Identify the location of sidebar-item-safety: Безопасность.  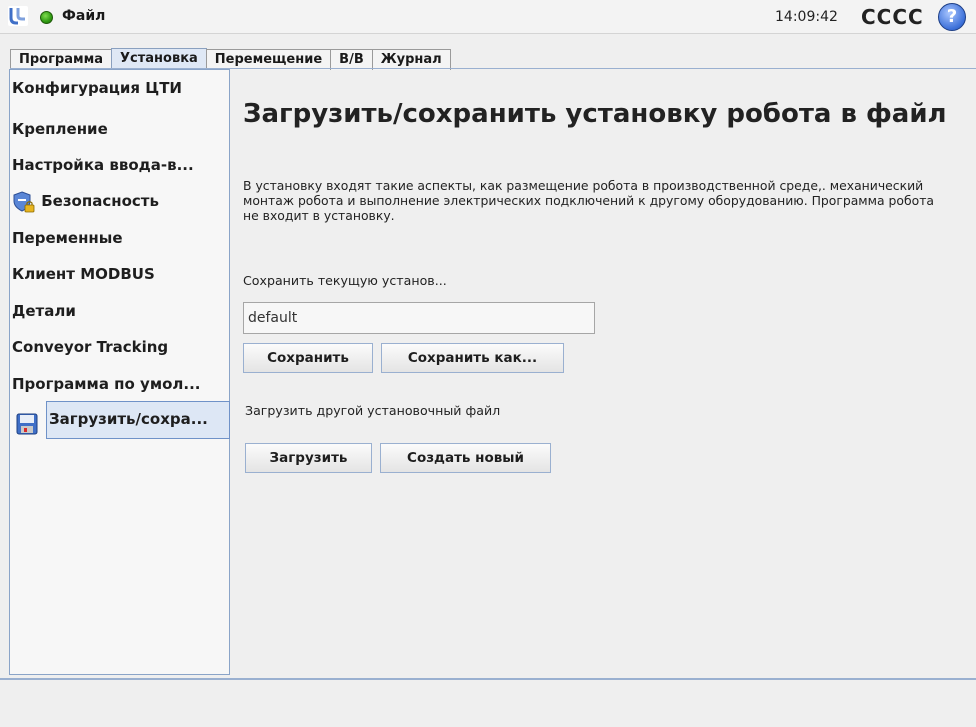
(84, 201).